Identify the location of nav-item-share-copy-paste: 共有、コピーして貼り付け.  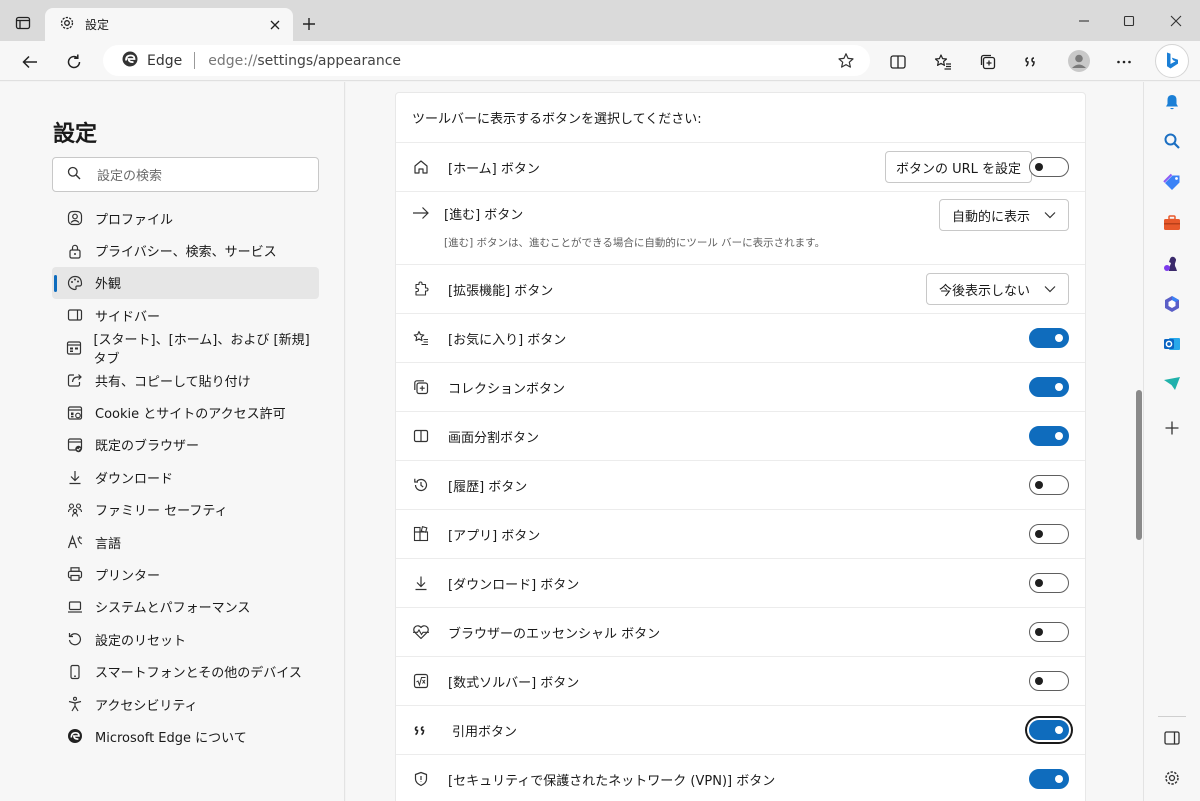
(185, 380).